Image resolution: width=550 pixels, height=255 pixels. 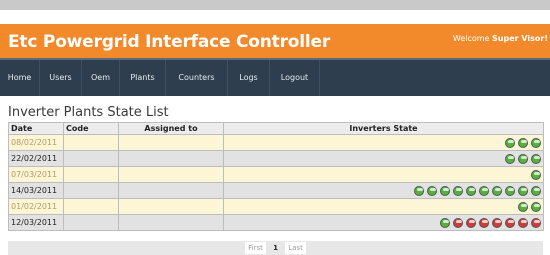 What do you see at coordinates (295, 78) in the screenshot?
I see `nav-logout: Logout` at bounding box center [295, 78].